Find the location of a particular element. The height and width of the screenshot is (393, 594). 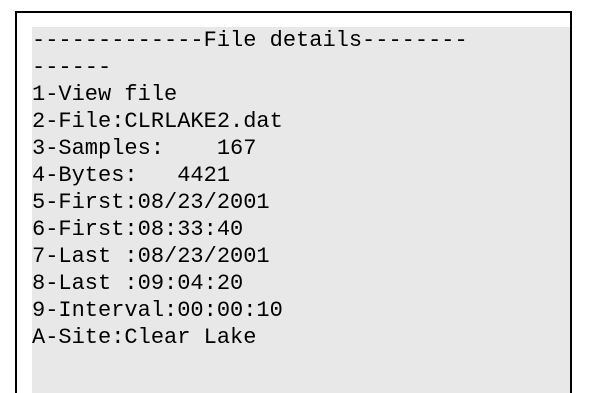

menu-item-bytes: 4-Bytes: 4421 is located at coordinates (301, 175).